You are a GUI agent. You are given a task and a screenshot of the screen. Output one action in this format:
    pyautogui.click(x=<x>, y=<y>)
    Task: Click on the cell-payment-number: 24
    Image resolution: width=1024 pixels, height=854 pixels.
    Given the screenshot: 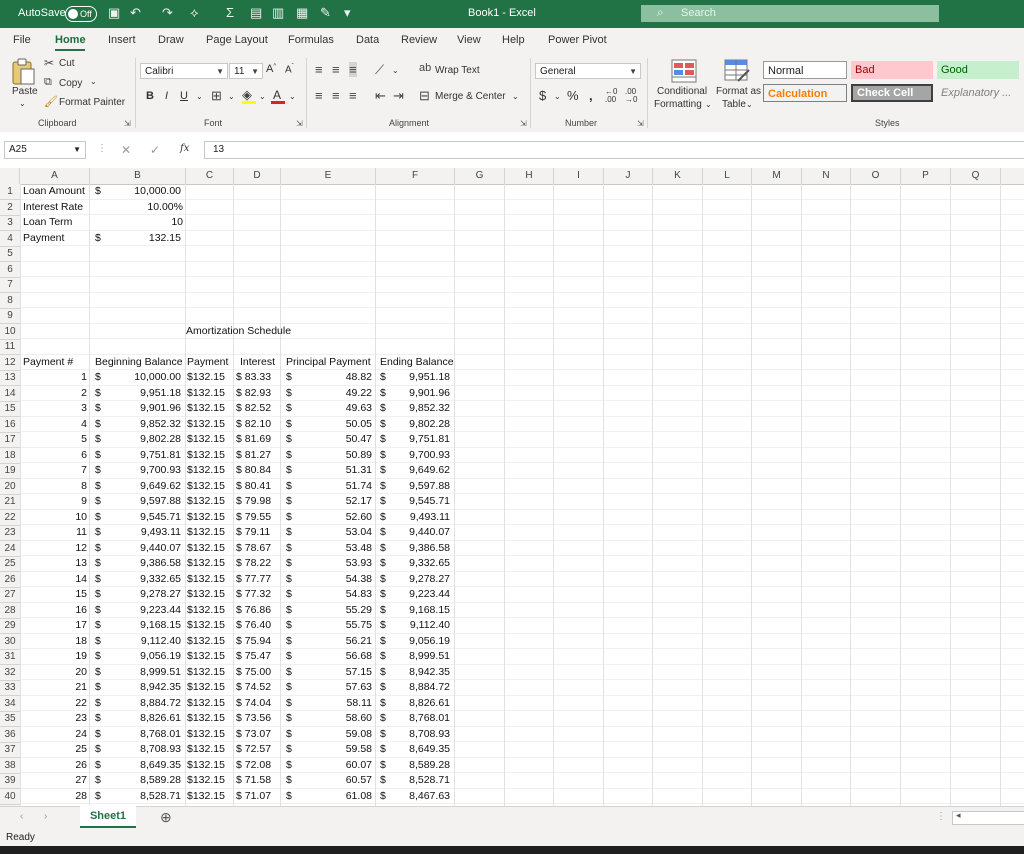 What is the action you would take?
    pyautogui.click(x=53, y=734)
    